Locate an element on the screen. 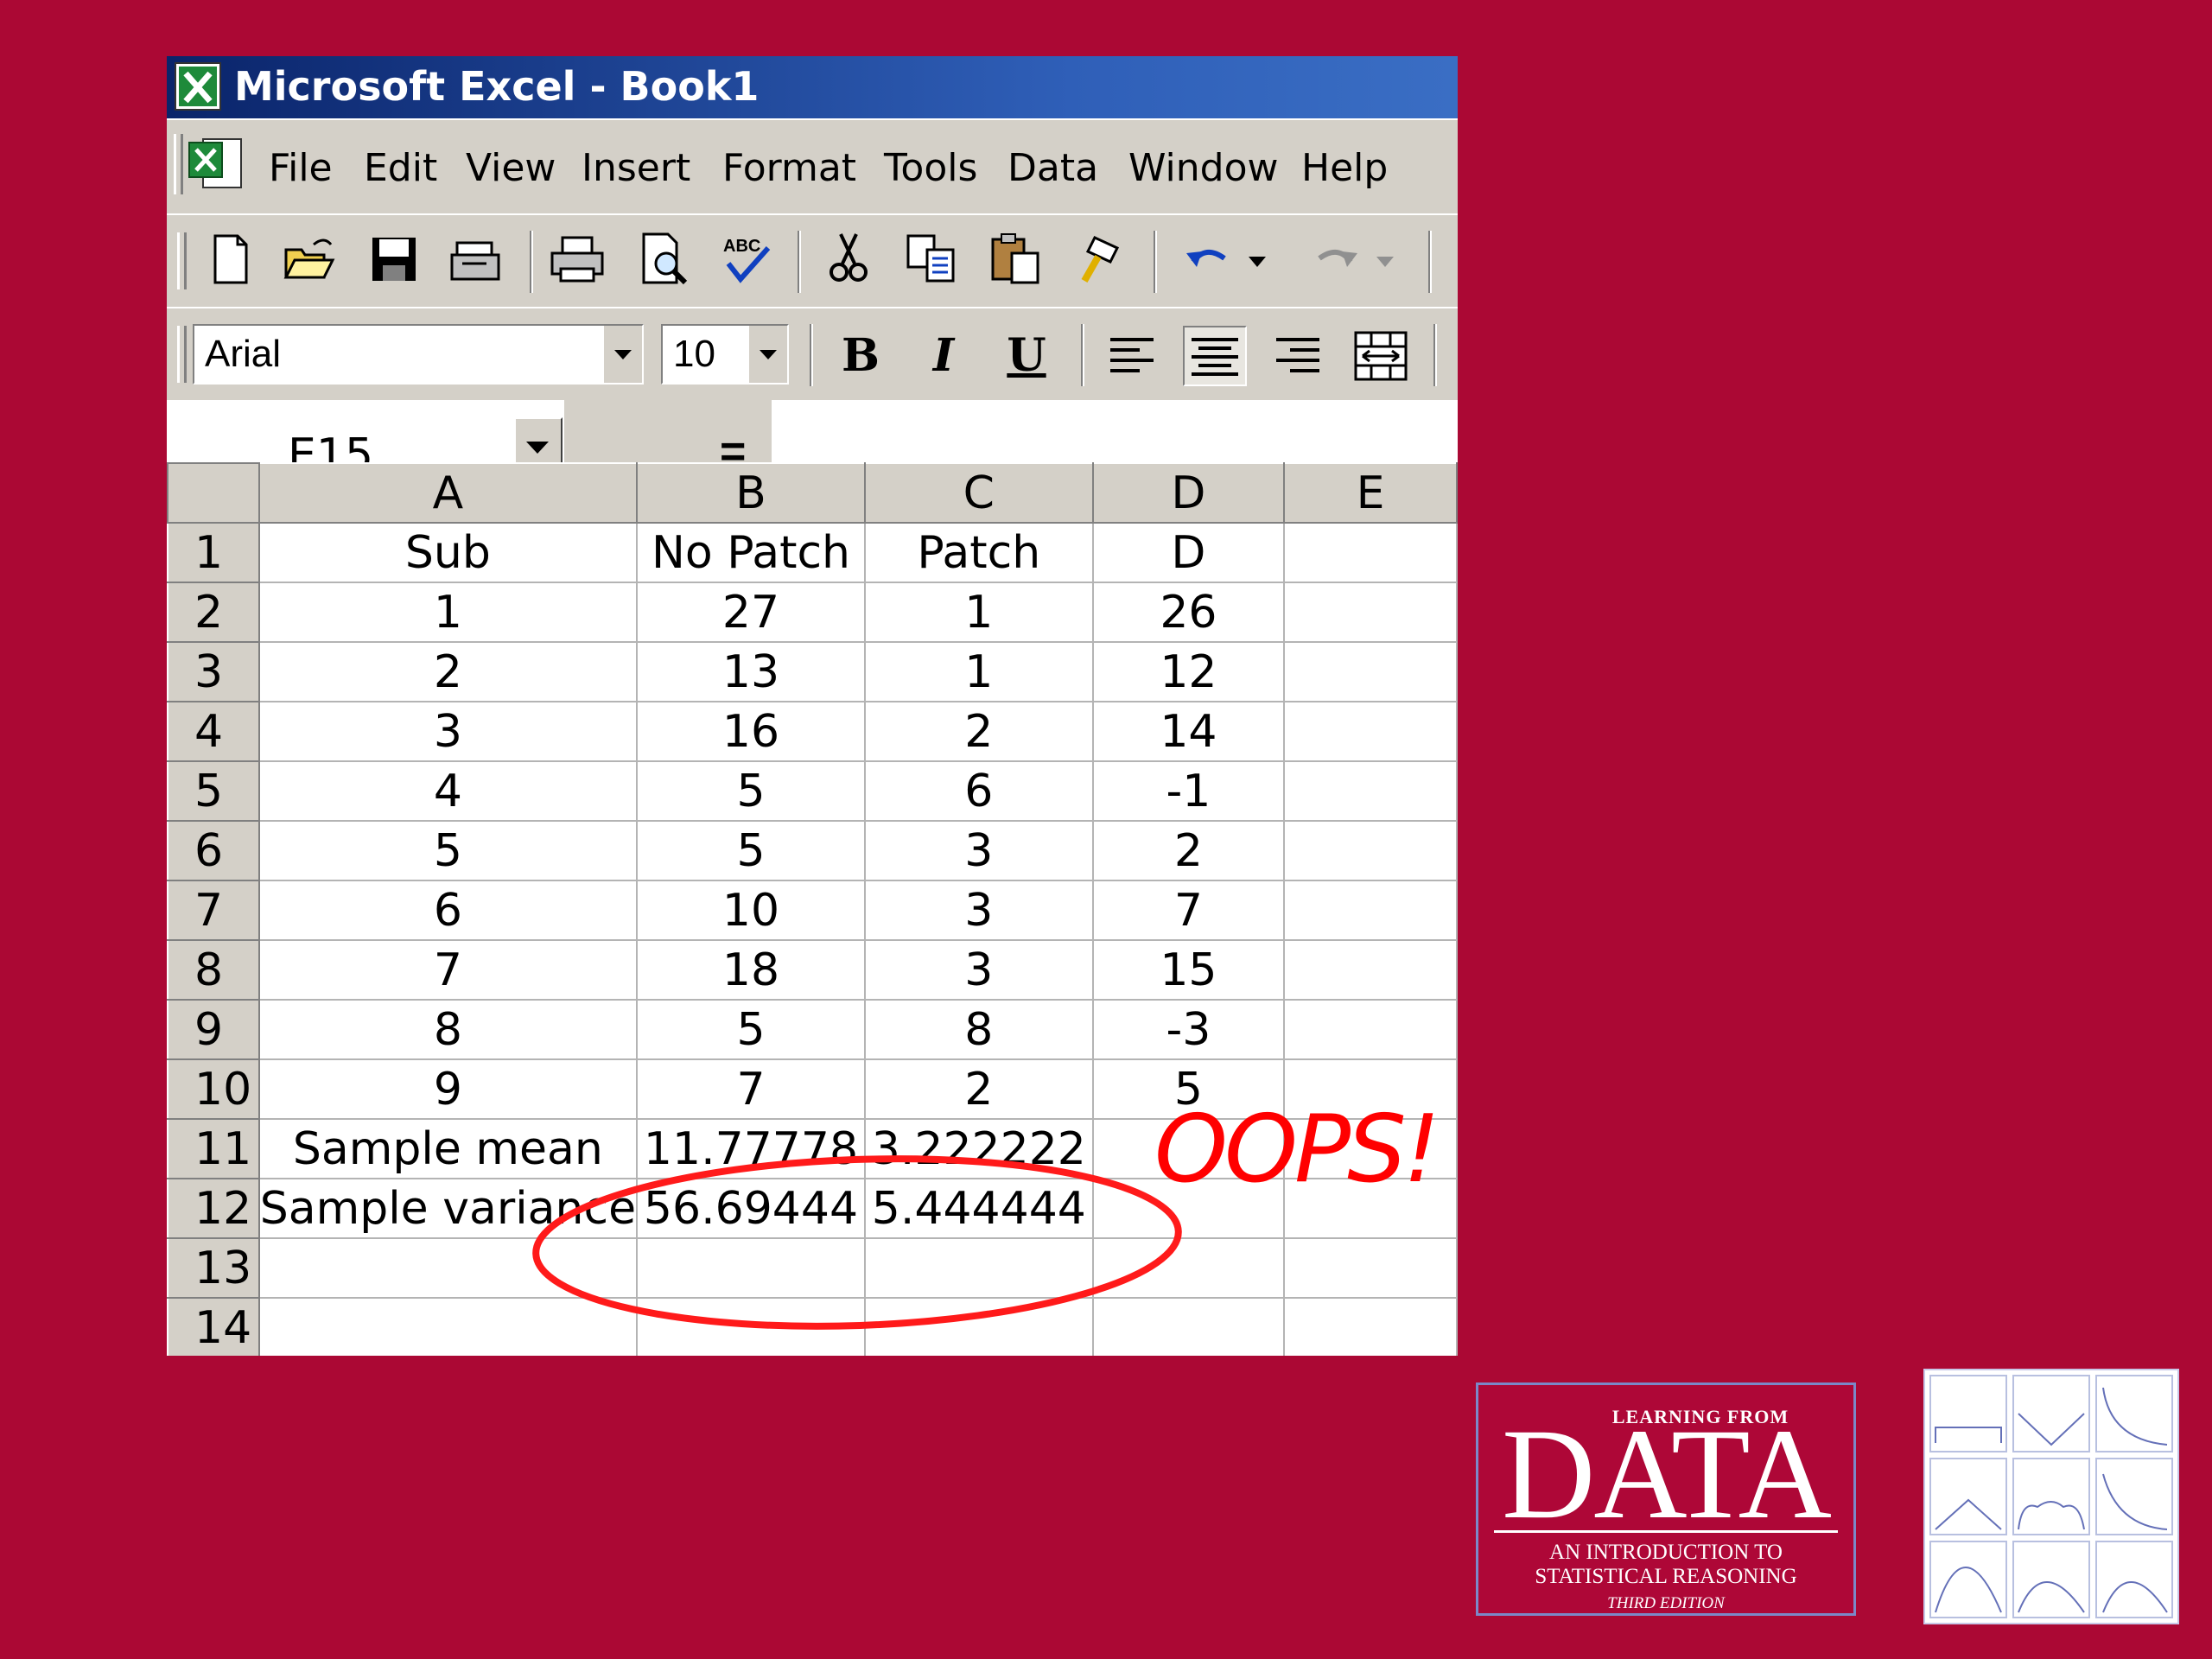  print-preview-icon is located at coordinates (663, 259).